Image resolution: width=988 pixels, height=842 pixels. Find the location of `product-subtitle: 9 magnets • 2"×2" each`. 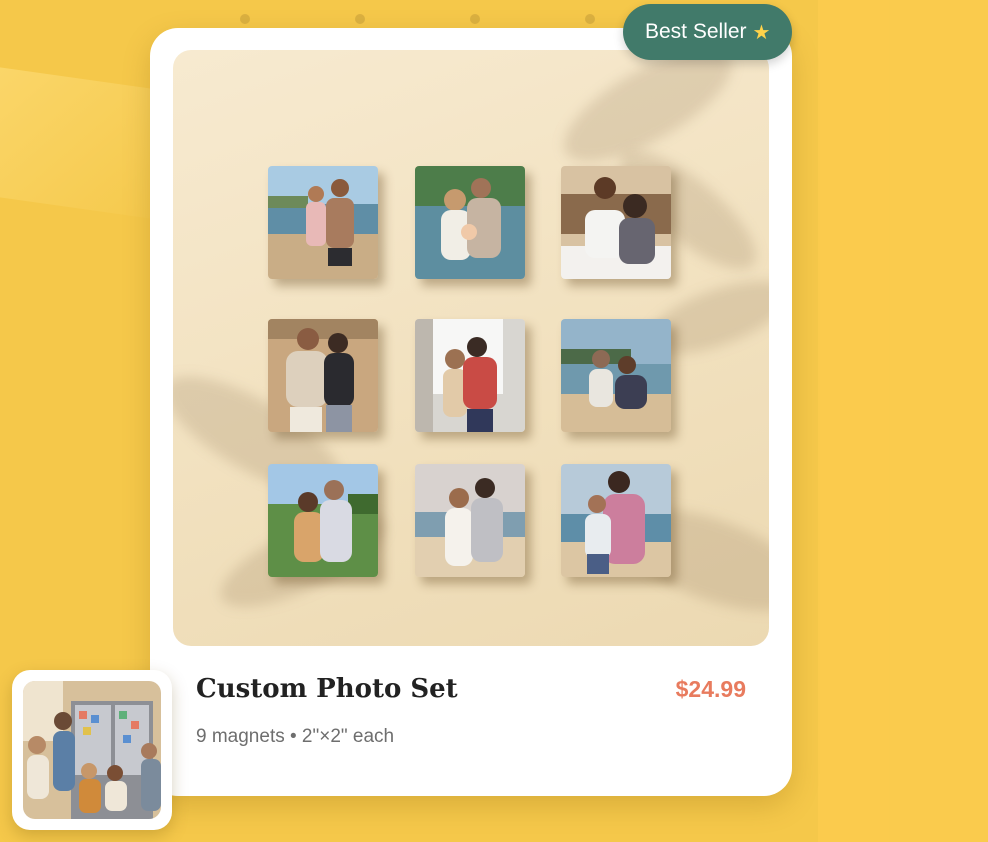

product-subtitle: 9 magnets • 2"×2" each is located at coordinates (295, 736).